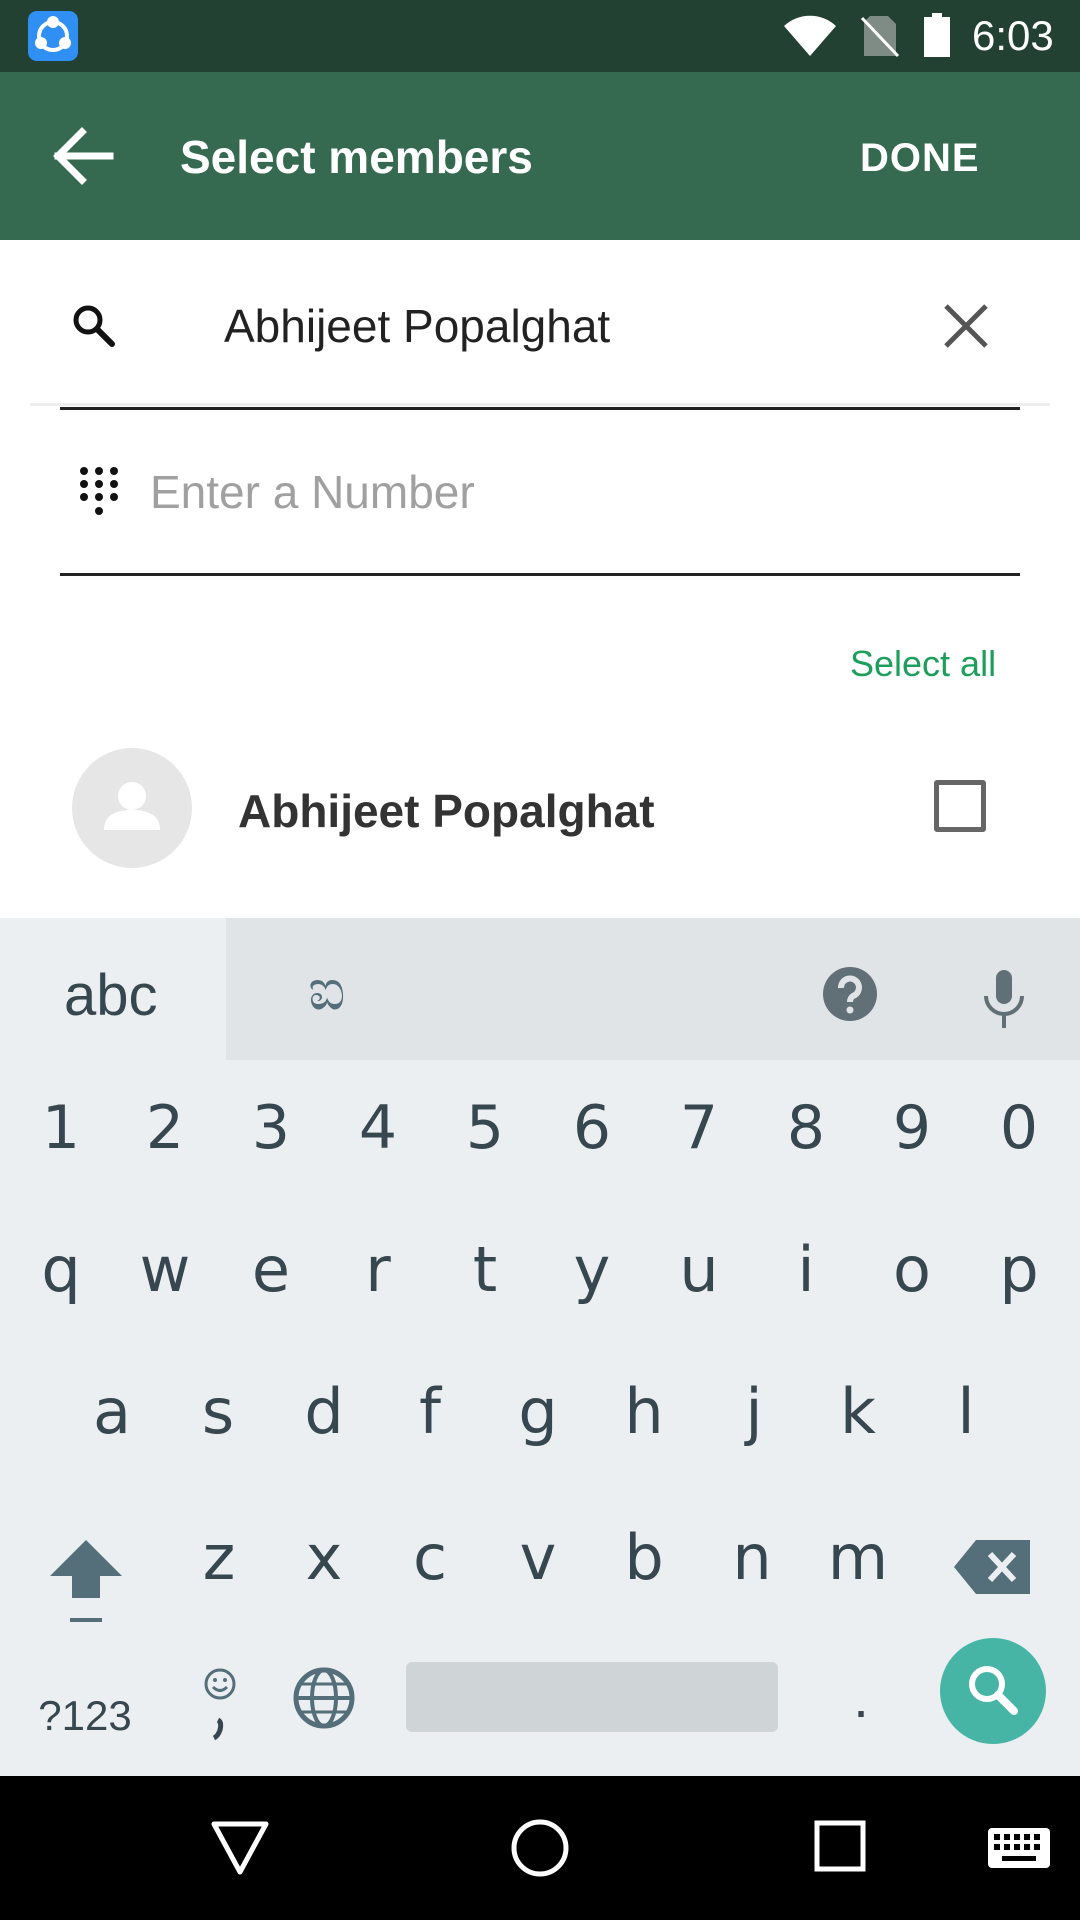 The image size is (1080, 1920). Describe the element at coordinates (165, 1128) in the screenshot. I see `key-2: 2` at that location.